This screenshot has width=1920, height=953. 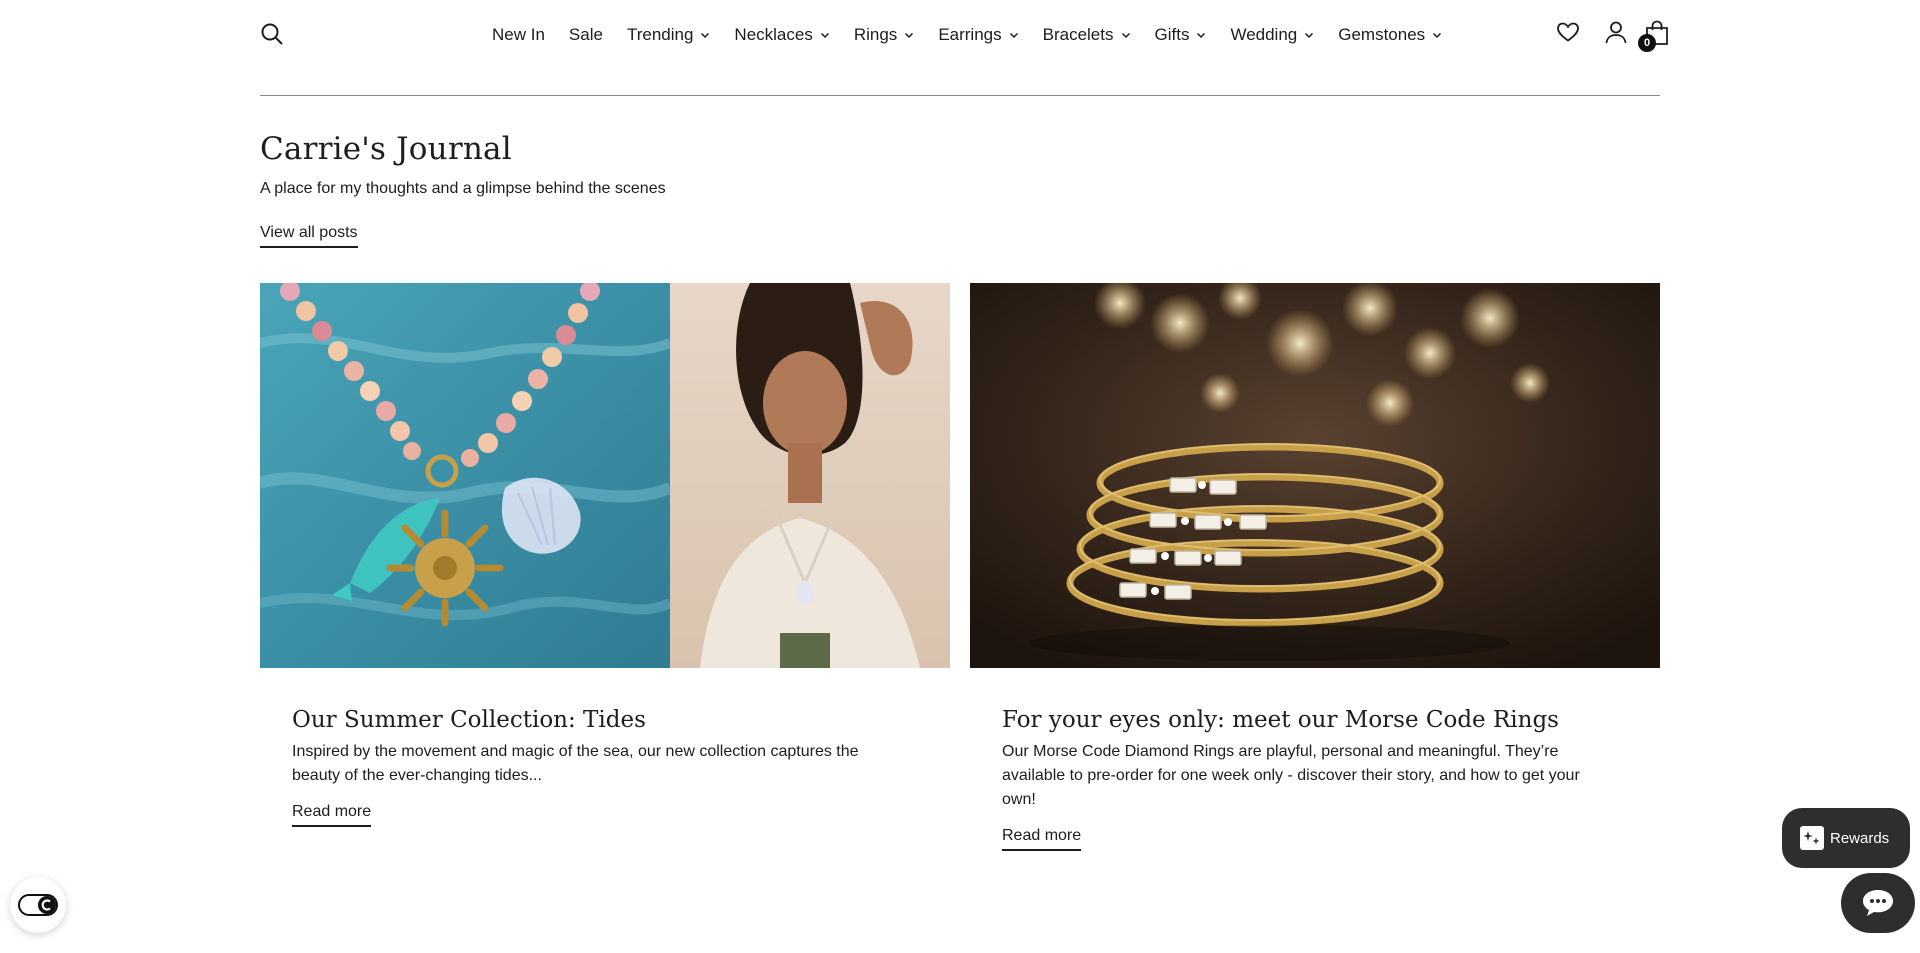 What do you see at coordinates (960, 95) in the screenshot?
I see `header-divider` at bounding box center [960, 95].